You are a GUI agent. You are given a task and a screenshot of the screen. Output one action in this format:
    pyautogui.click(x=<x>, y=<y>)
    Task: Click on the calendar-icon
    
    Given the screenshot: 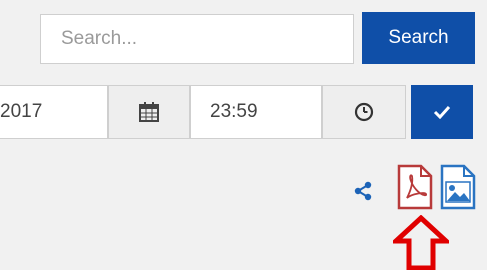 What is the action you would take?
    pyautogui.click(x=149, y=112)
    